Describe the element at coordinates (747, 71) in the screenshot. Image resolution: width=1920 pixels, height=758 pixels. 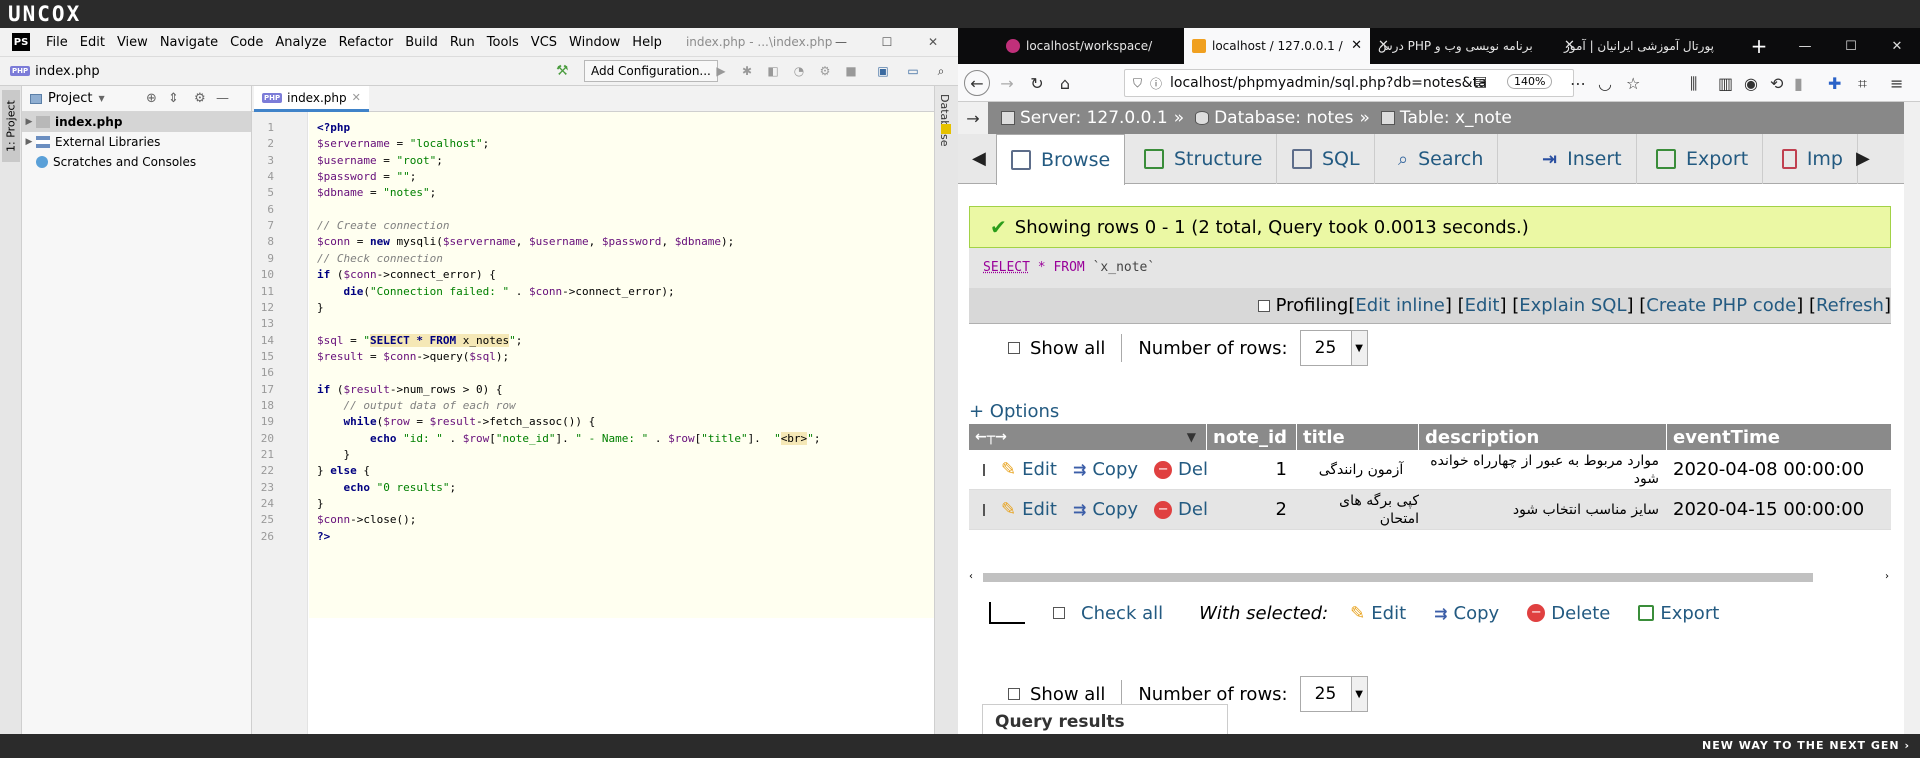
I see `debug-icon: ✱` at that location.